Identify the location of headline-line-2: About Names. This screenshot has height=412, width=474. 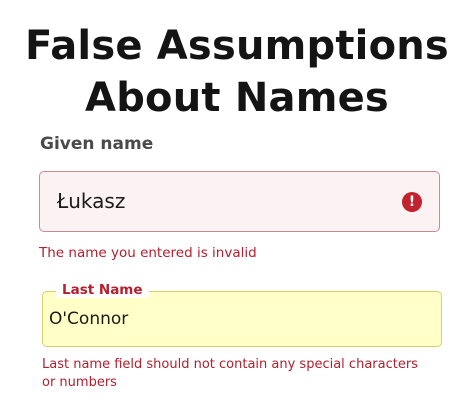
(237, 98).